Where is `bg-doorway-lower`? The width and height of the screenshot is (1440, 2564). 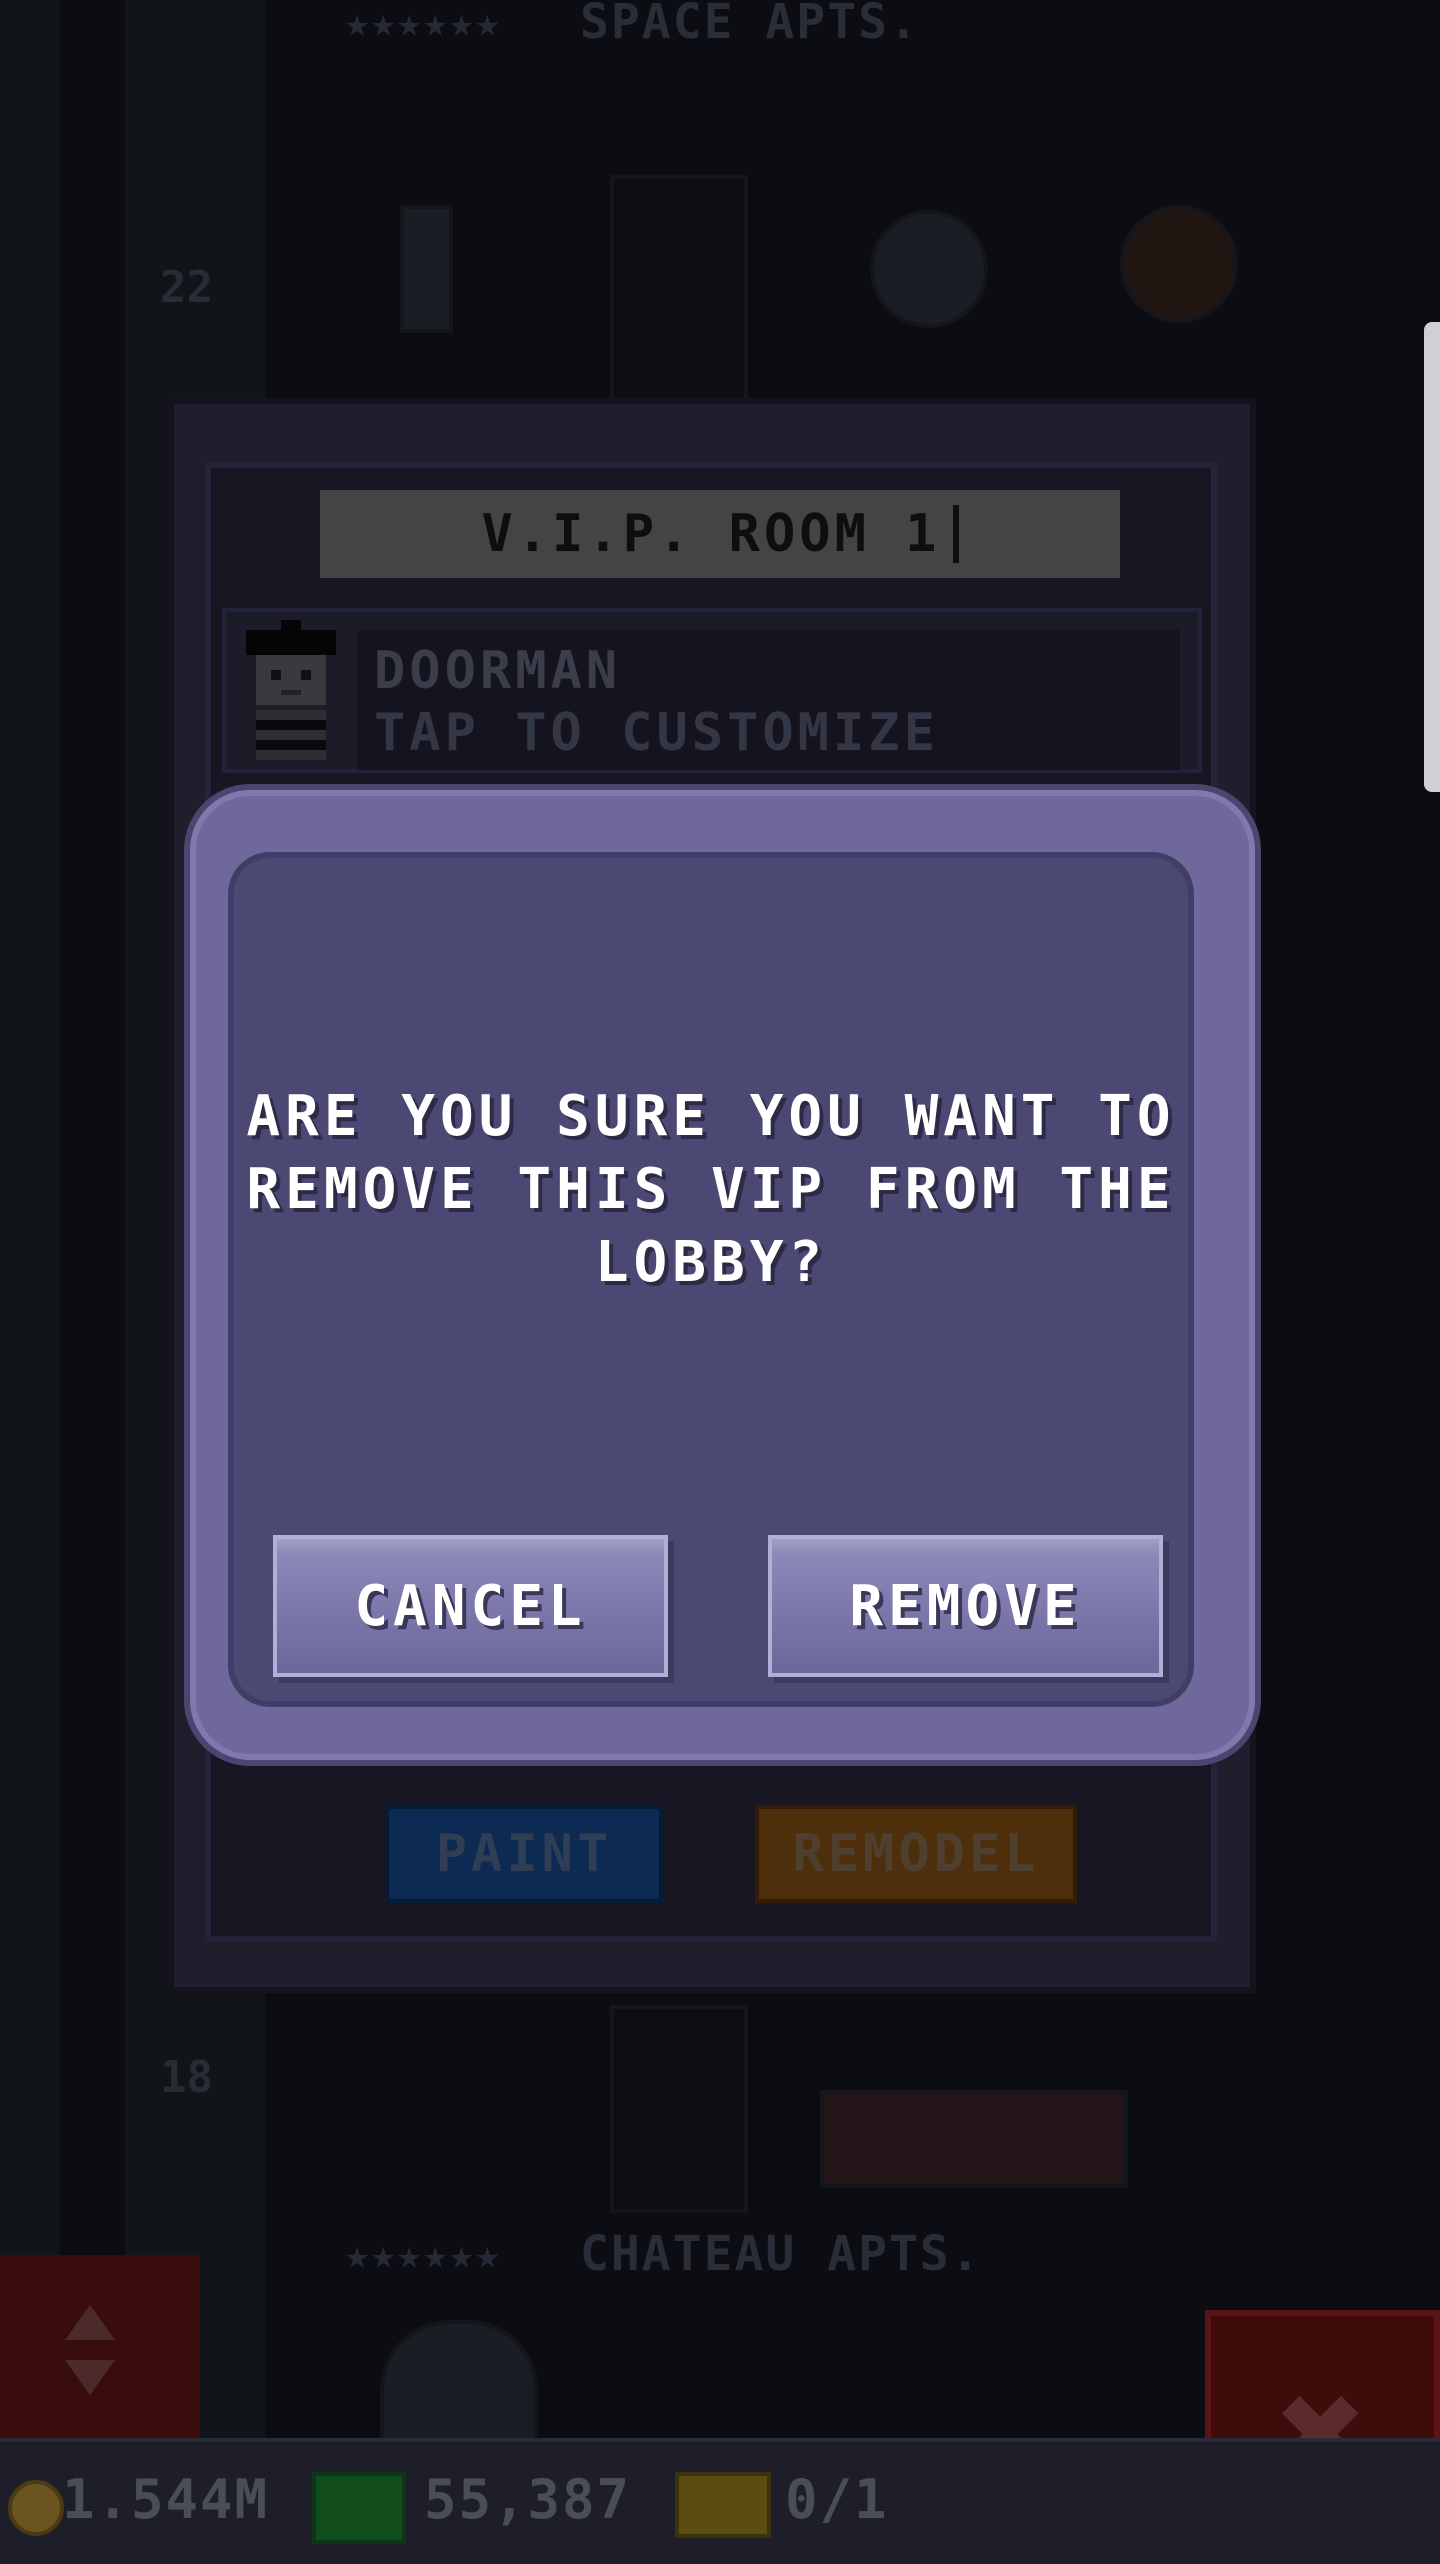
bg-doorway-lower is located at coordinates (679, 2109).